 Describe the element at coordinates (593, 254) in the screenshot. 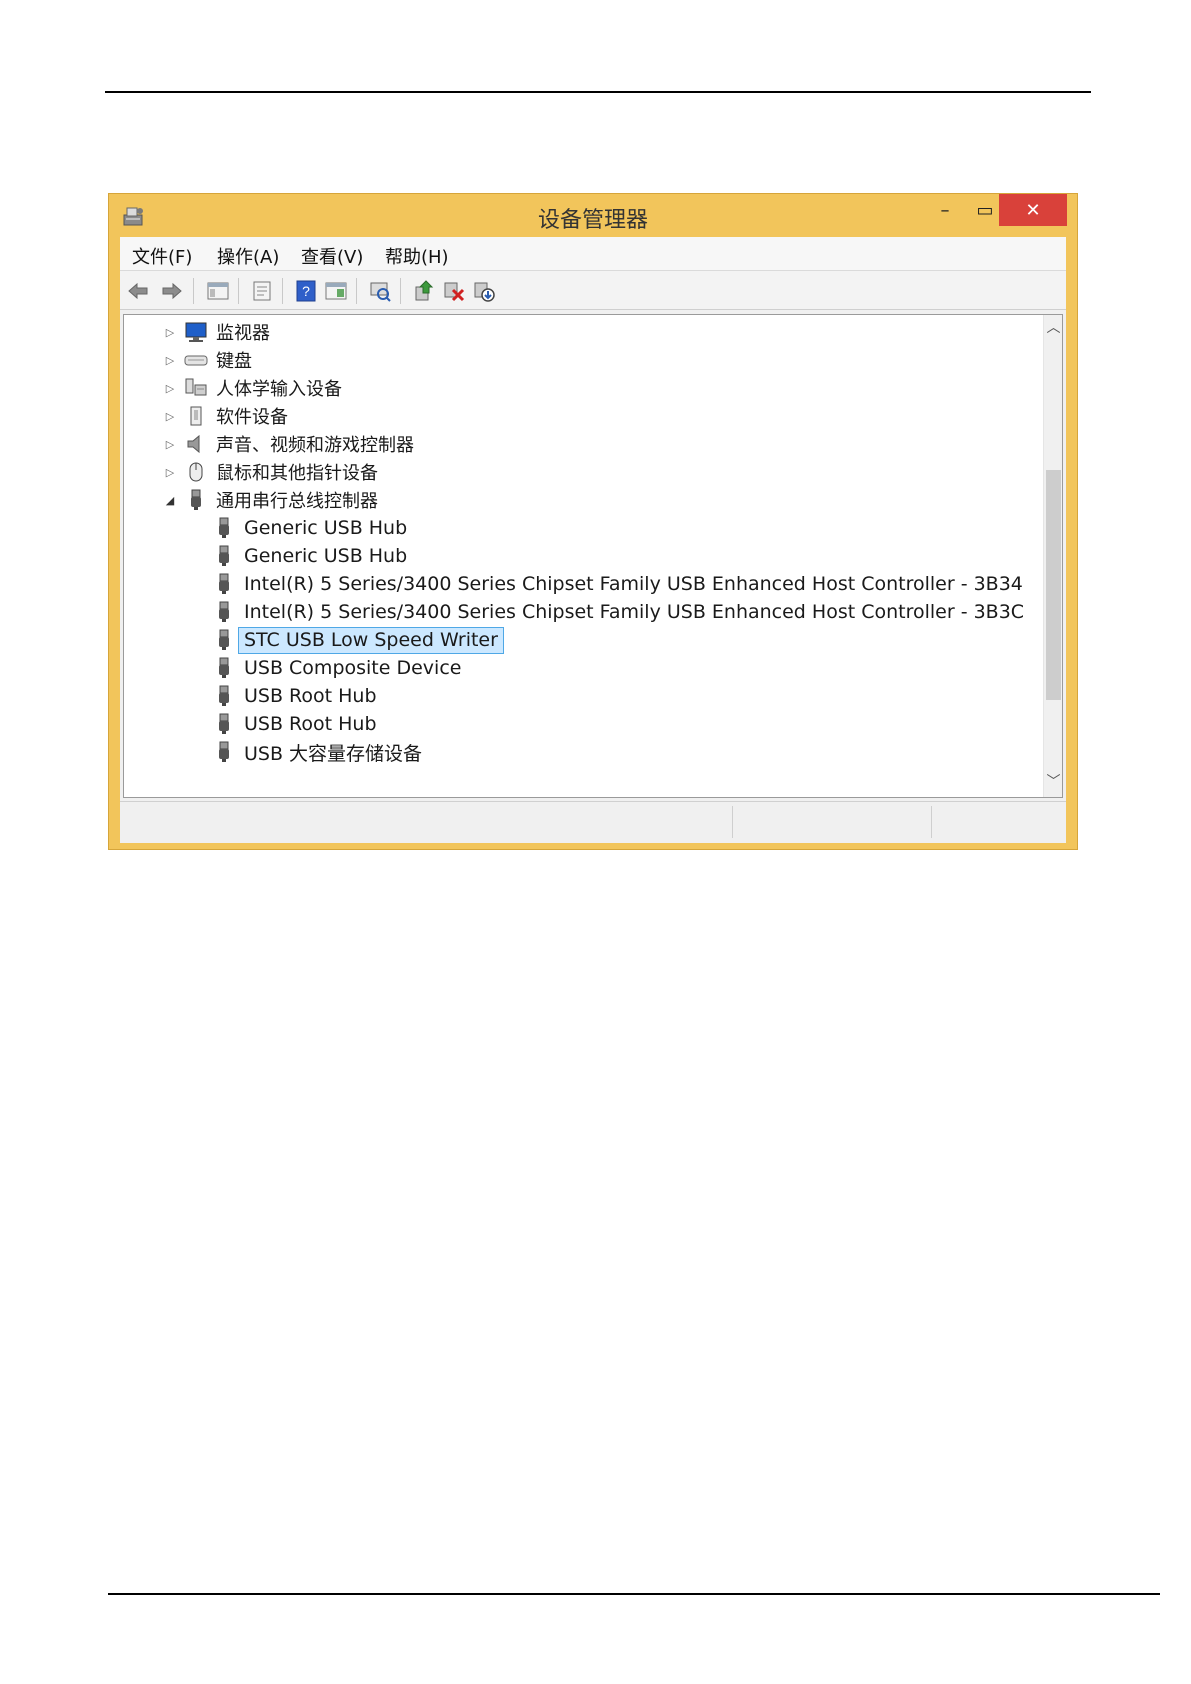

I see `menu-bar: 文件(F) 操作(A) 查看(V) 帮助(H)` at that location.